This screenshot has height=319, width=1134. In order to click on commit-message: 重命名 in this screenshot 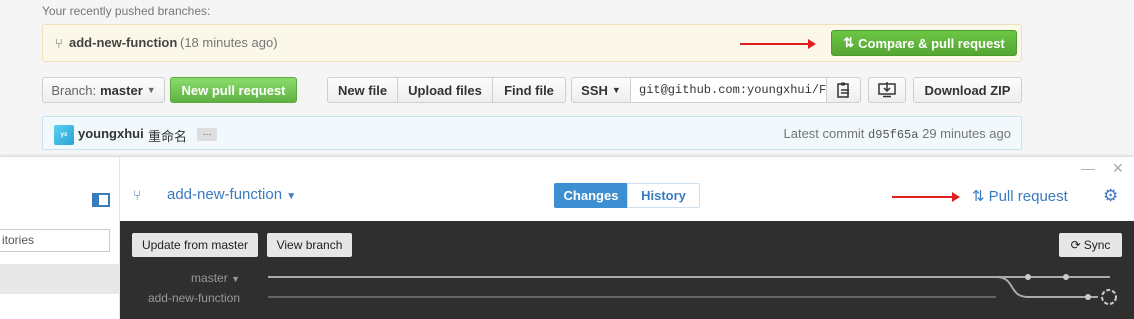, I will do `click(167, 135)`.